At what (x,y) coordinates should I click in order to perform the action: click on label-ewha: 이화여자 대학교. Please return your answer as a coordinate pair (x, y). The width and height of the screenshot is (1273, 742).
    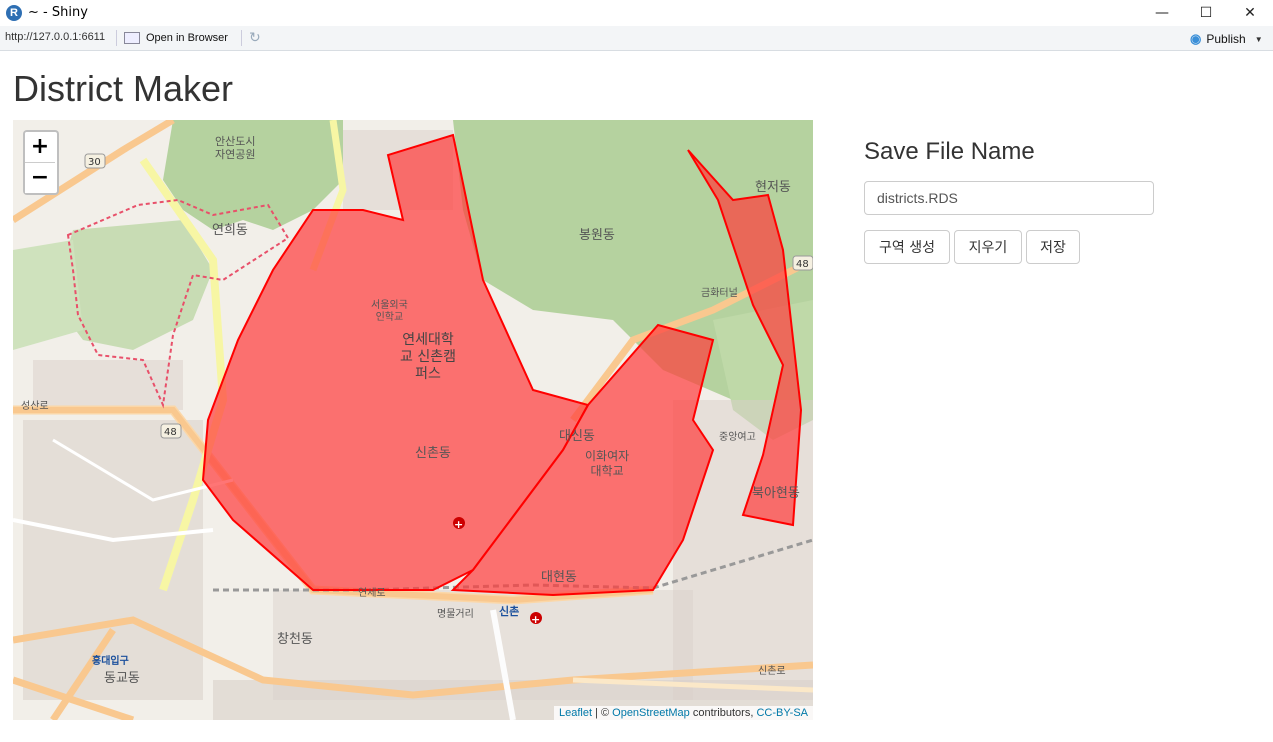
    Looking at the image, I should click on (607, 463).